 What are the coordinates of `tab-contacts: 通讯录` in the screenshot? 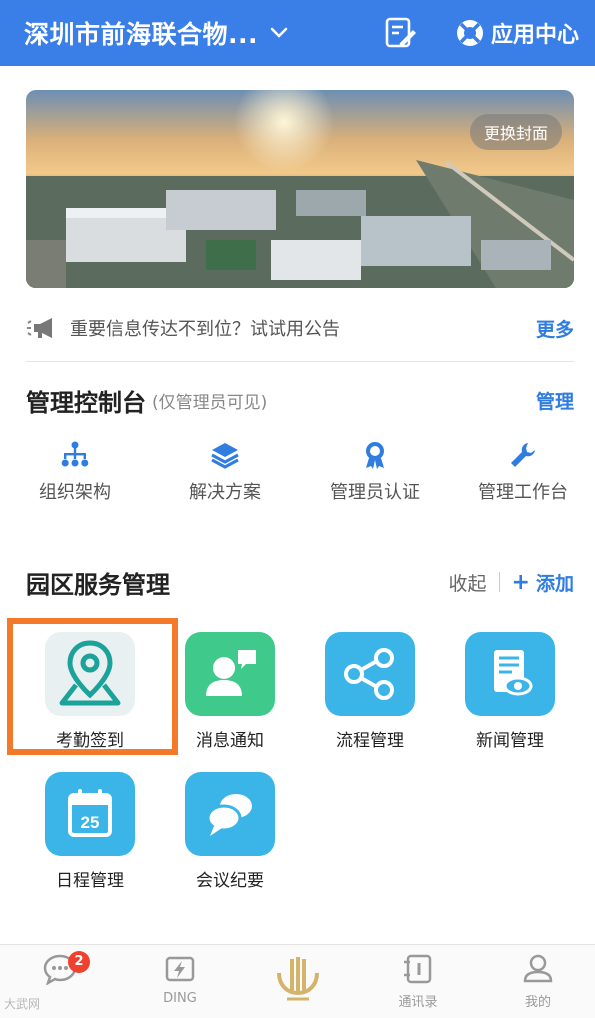 It's located at (418, 981).